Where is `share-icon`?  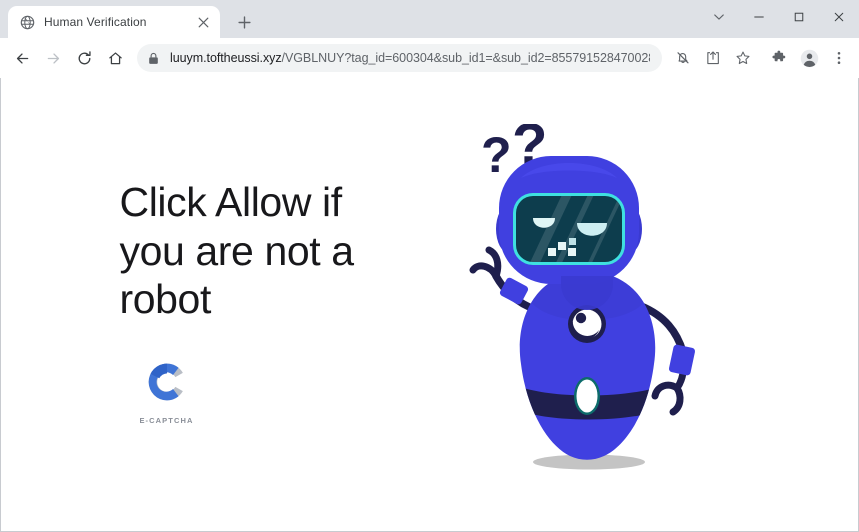 share-icon is located at coordinates (713, 58).